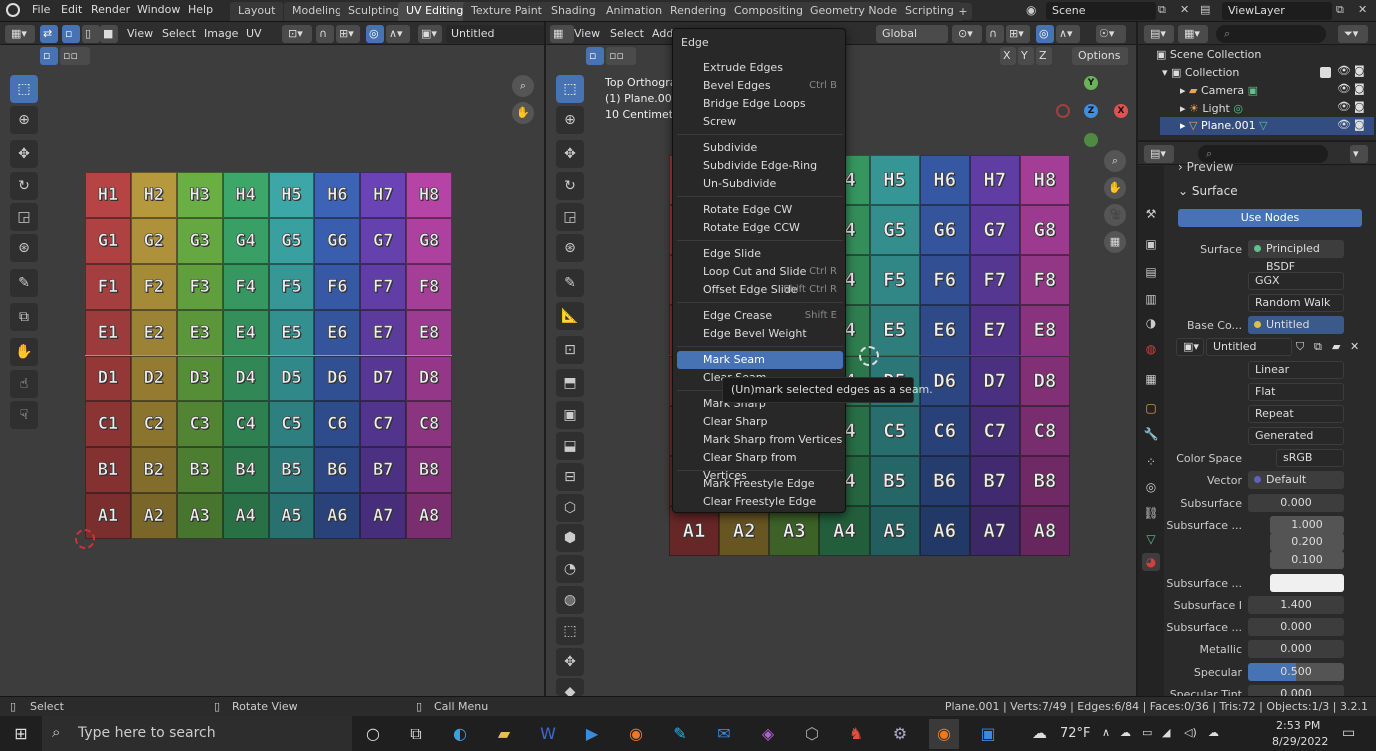 The width and height of the screenshot is (1376, 751). What do you see at coordinates (1359, 70) in the screenshot?
I see `collection-camera-icon: ◙` at bounding box center [1359, 70].